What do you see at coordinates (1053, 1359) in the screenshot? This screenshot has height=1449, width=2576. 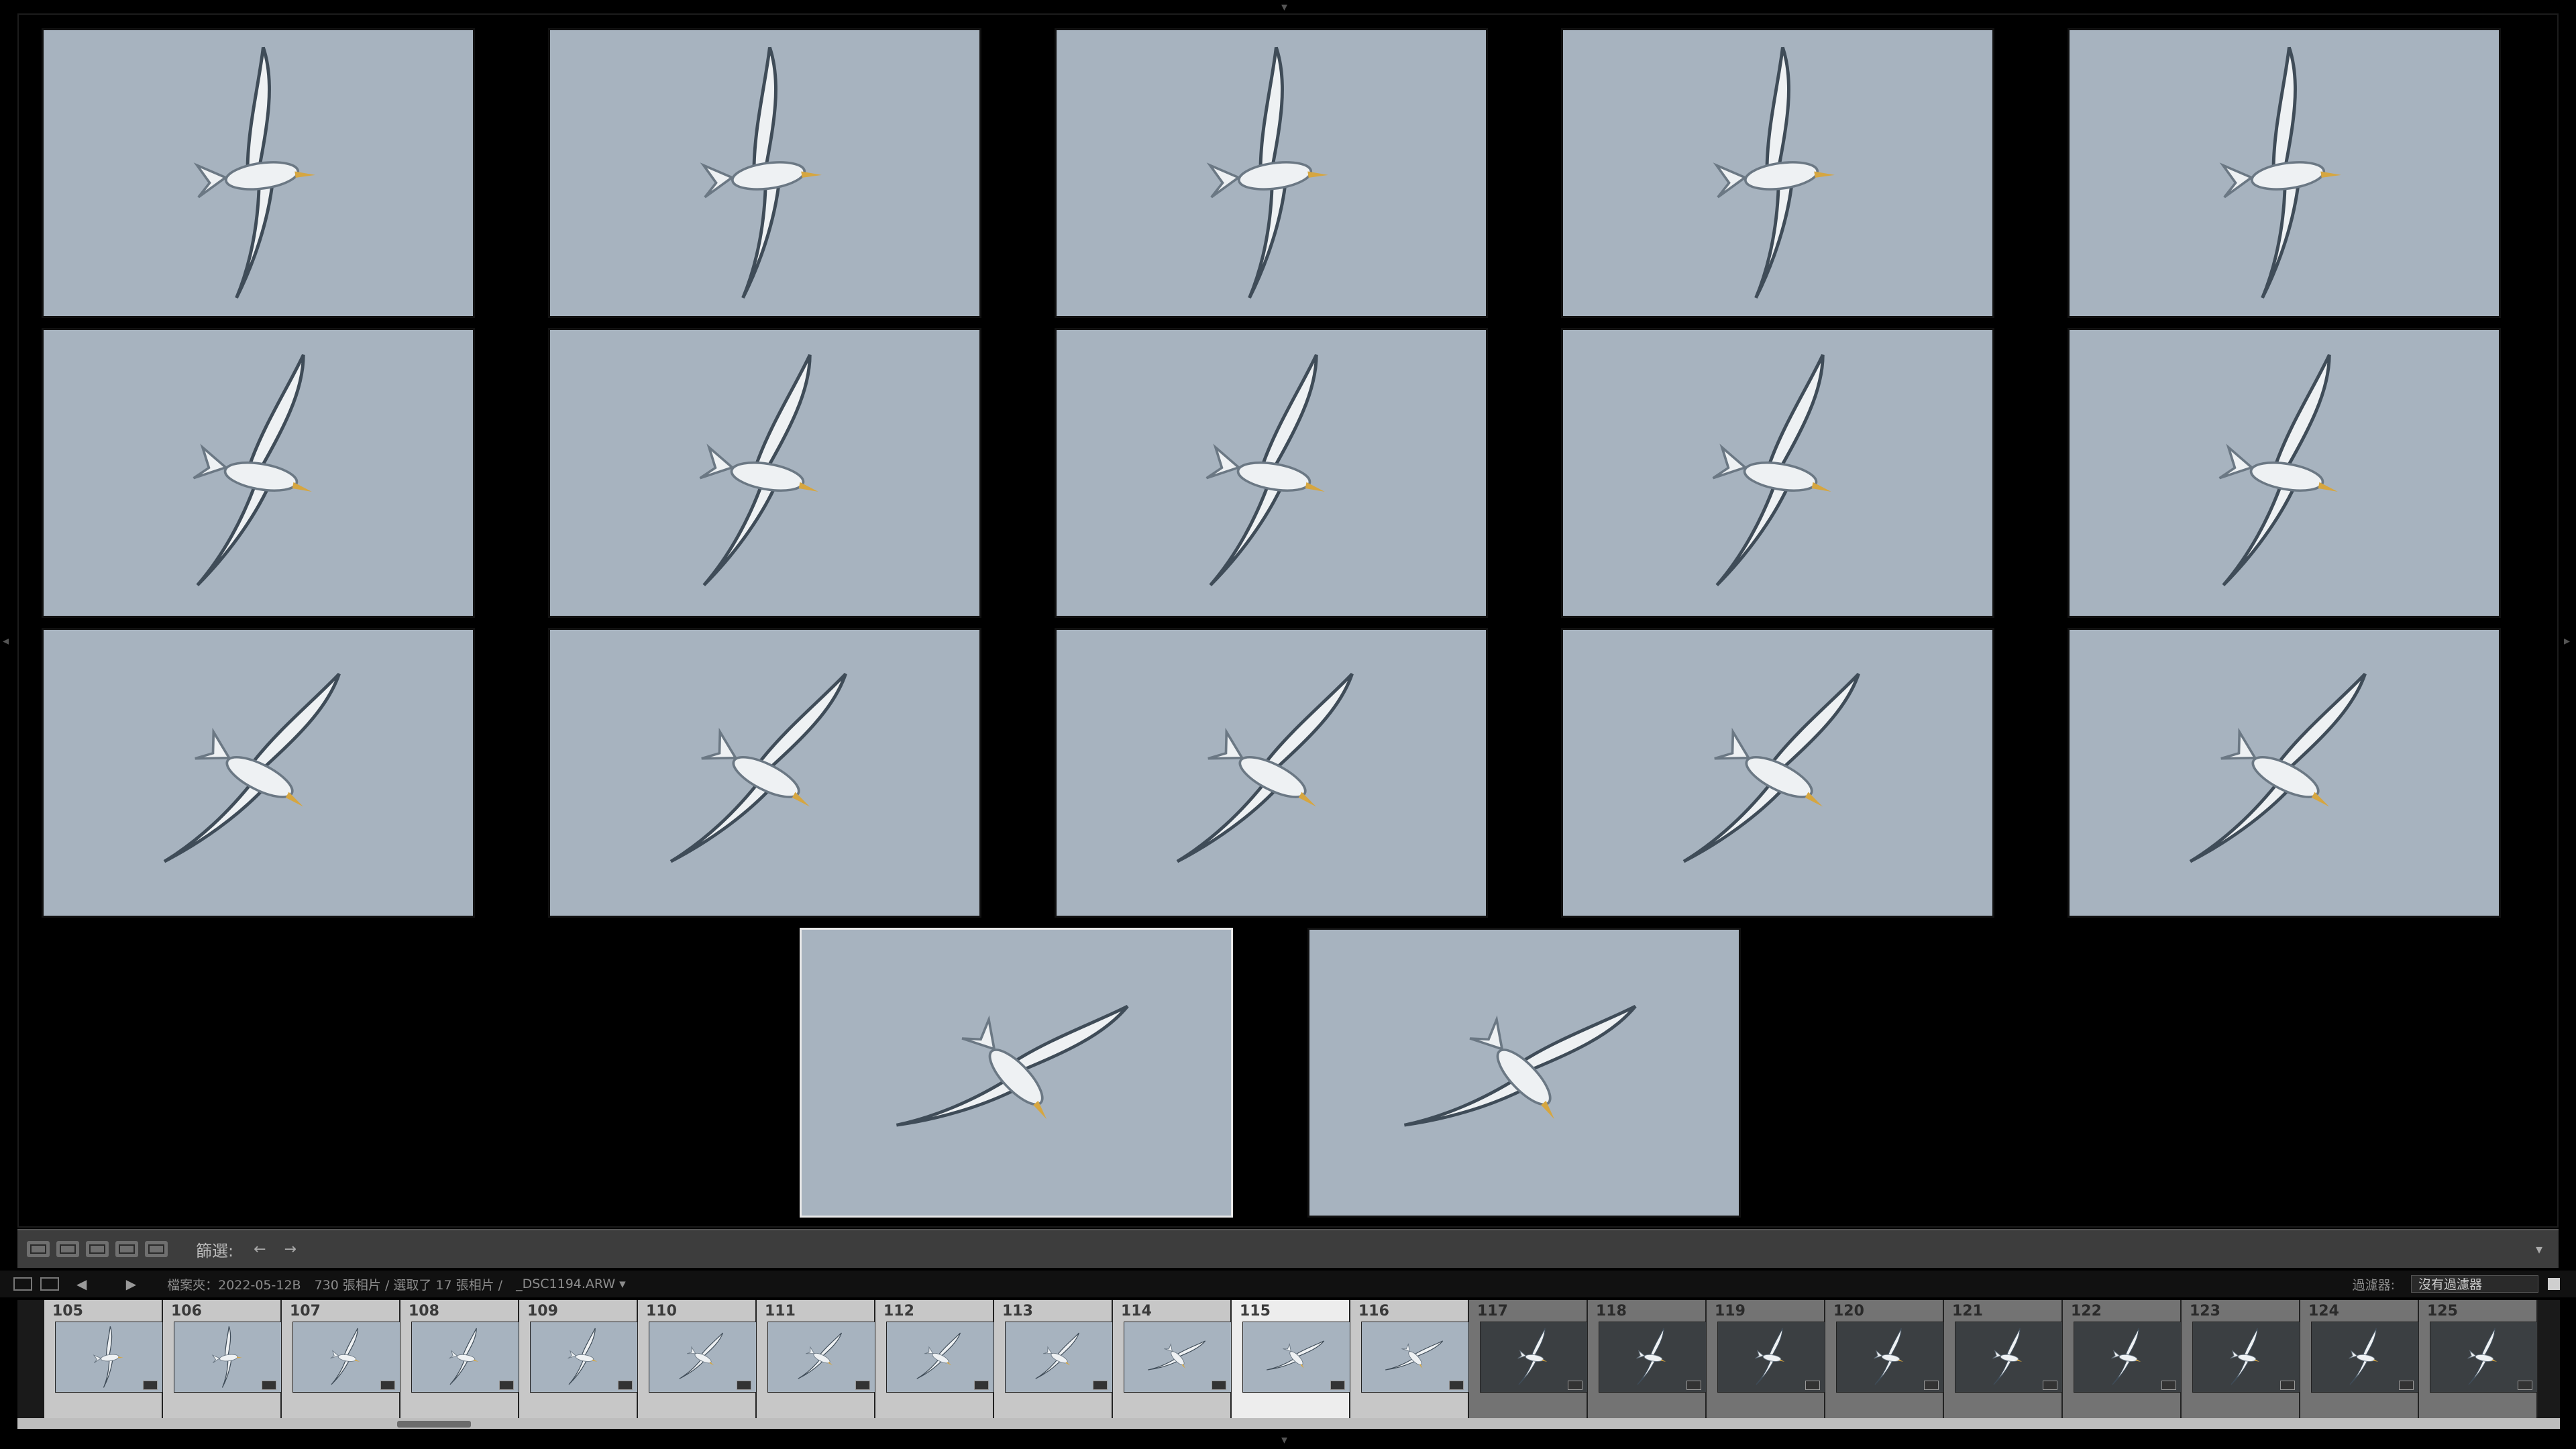 I see `filmstrip-cell: 113` at bounding box center [1053, 1359].